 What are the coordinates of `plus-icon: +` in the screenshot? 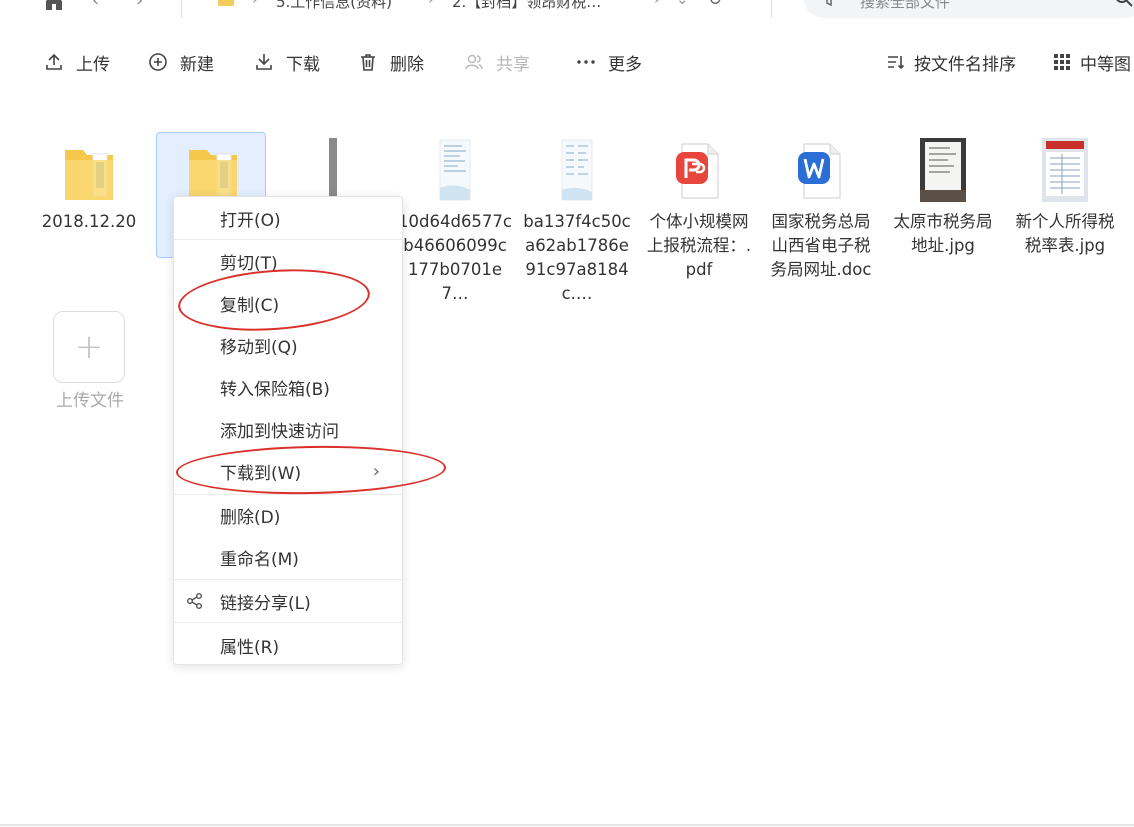 It's located at (89, 347).